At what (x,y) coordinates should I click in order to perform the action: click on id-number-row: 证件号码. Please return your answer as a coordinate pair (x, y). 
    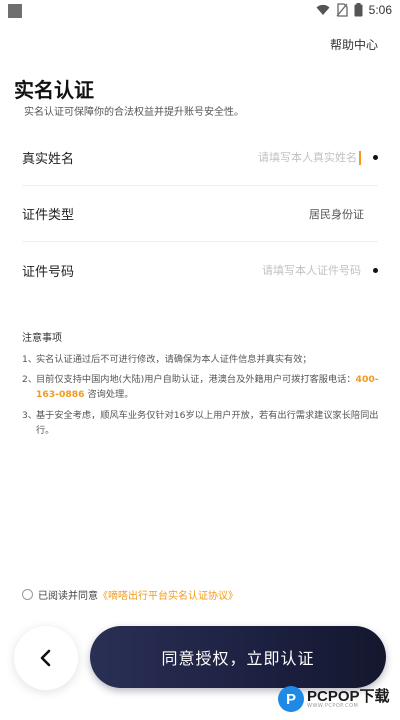
    Looking at the image, I should click on (200, 270).